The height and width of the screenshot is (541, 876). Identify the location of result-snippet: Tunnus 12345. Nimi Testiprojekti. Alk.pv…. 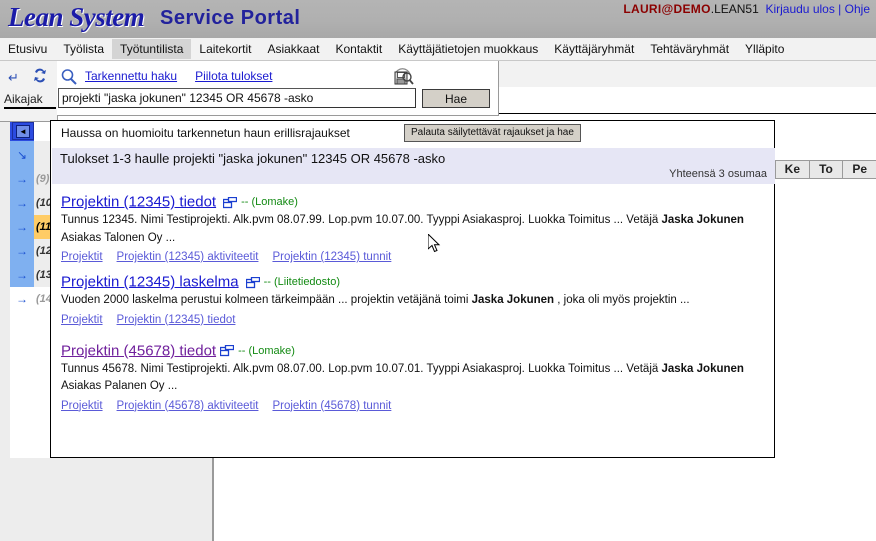
(417, 221).